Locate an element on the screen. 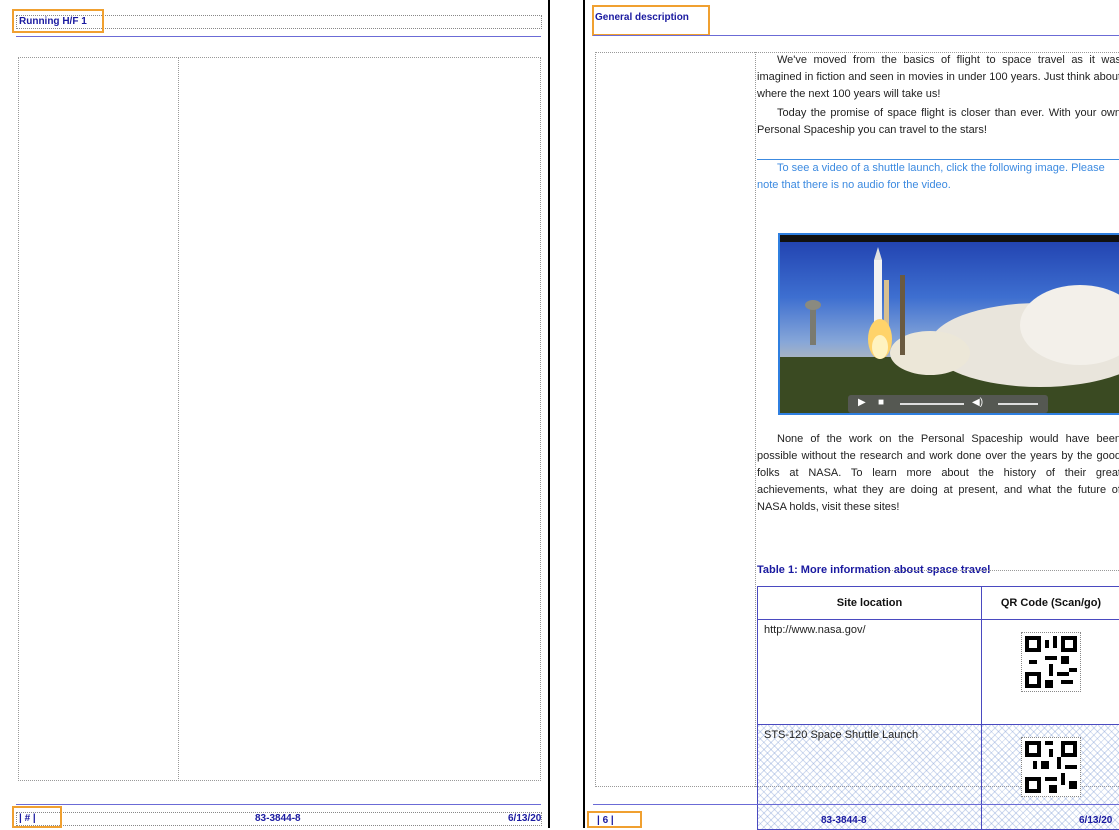 This screenshot has width=1119, height=830. table-row: http://www.nasa.gov/ is located at coordinates (938, 672).